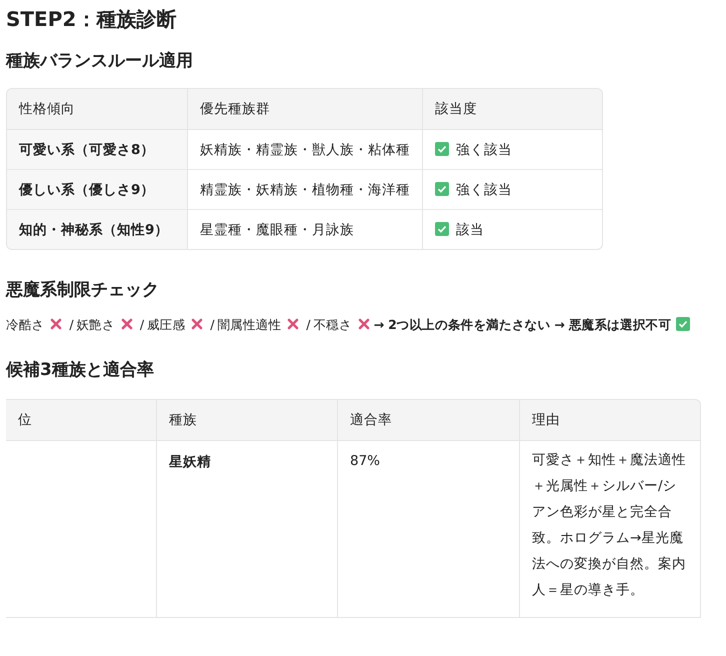 Image resolution: width=726 pixels, height=656 pixels. What do you see at coordinates (80, 370) in the screenshot?
I see `section-heading: 候補3種族と適合率` at bounding box center [80, 370].